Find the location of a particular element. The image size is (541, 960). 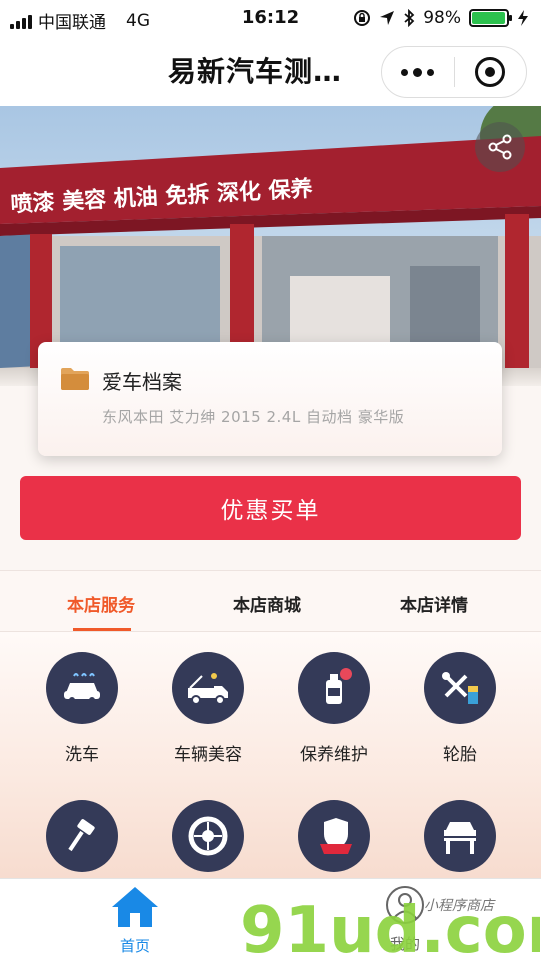

home-icon is located at coordinates (135, 907).